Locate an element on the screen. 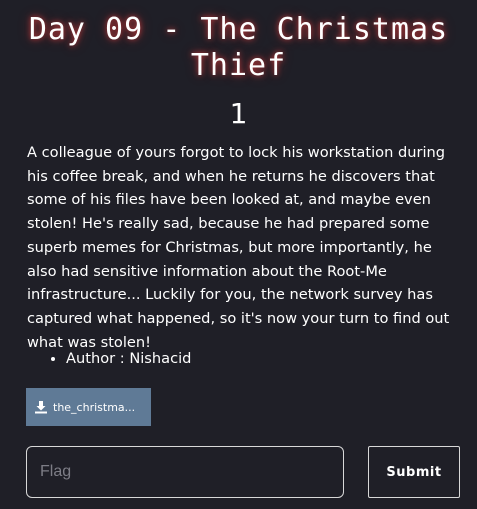 The width and height of the screenshot is (477, 509). submit-button: Submit is located at coordinates (414, 472).